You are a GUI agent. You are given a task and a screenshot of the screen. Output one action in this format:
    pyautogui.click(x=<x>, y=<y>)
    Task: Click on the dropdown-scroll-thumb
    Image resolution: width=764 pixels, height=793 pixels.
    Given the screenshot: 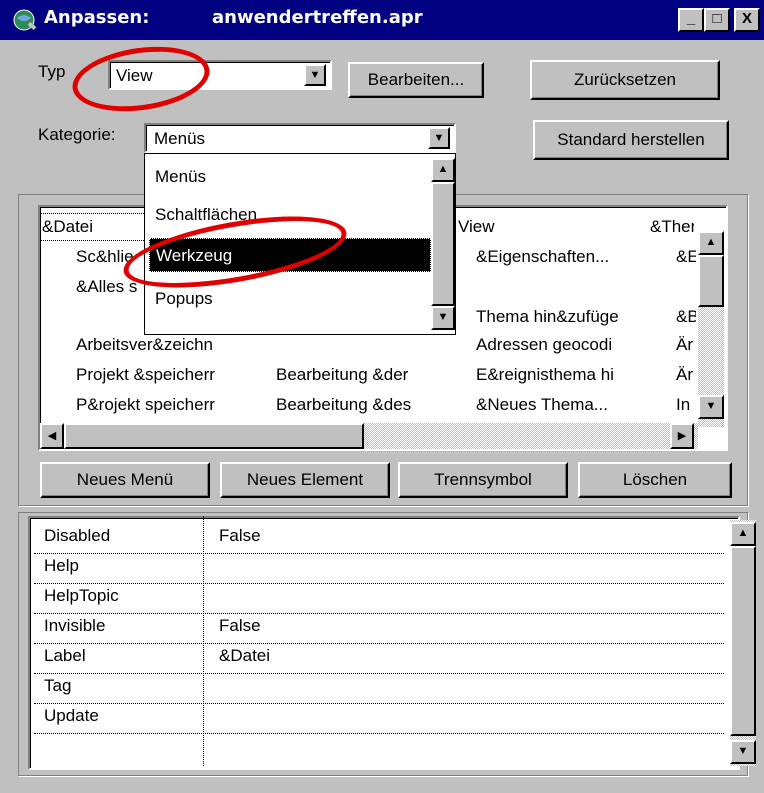 What is the action you would take?
    pyautogui.click(x=443, y=244)
    